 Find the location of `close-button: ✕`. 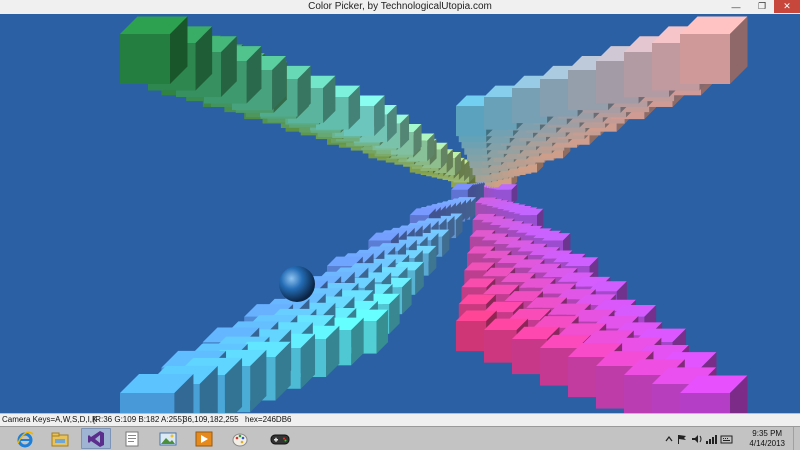

close-button: ✕ is located at coordinates (787, 6).